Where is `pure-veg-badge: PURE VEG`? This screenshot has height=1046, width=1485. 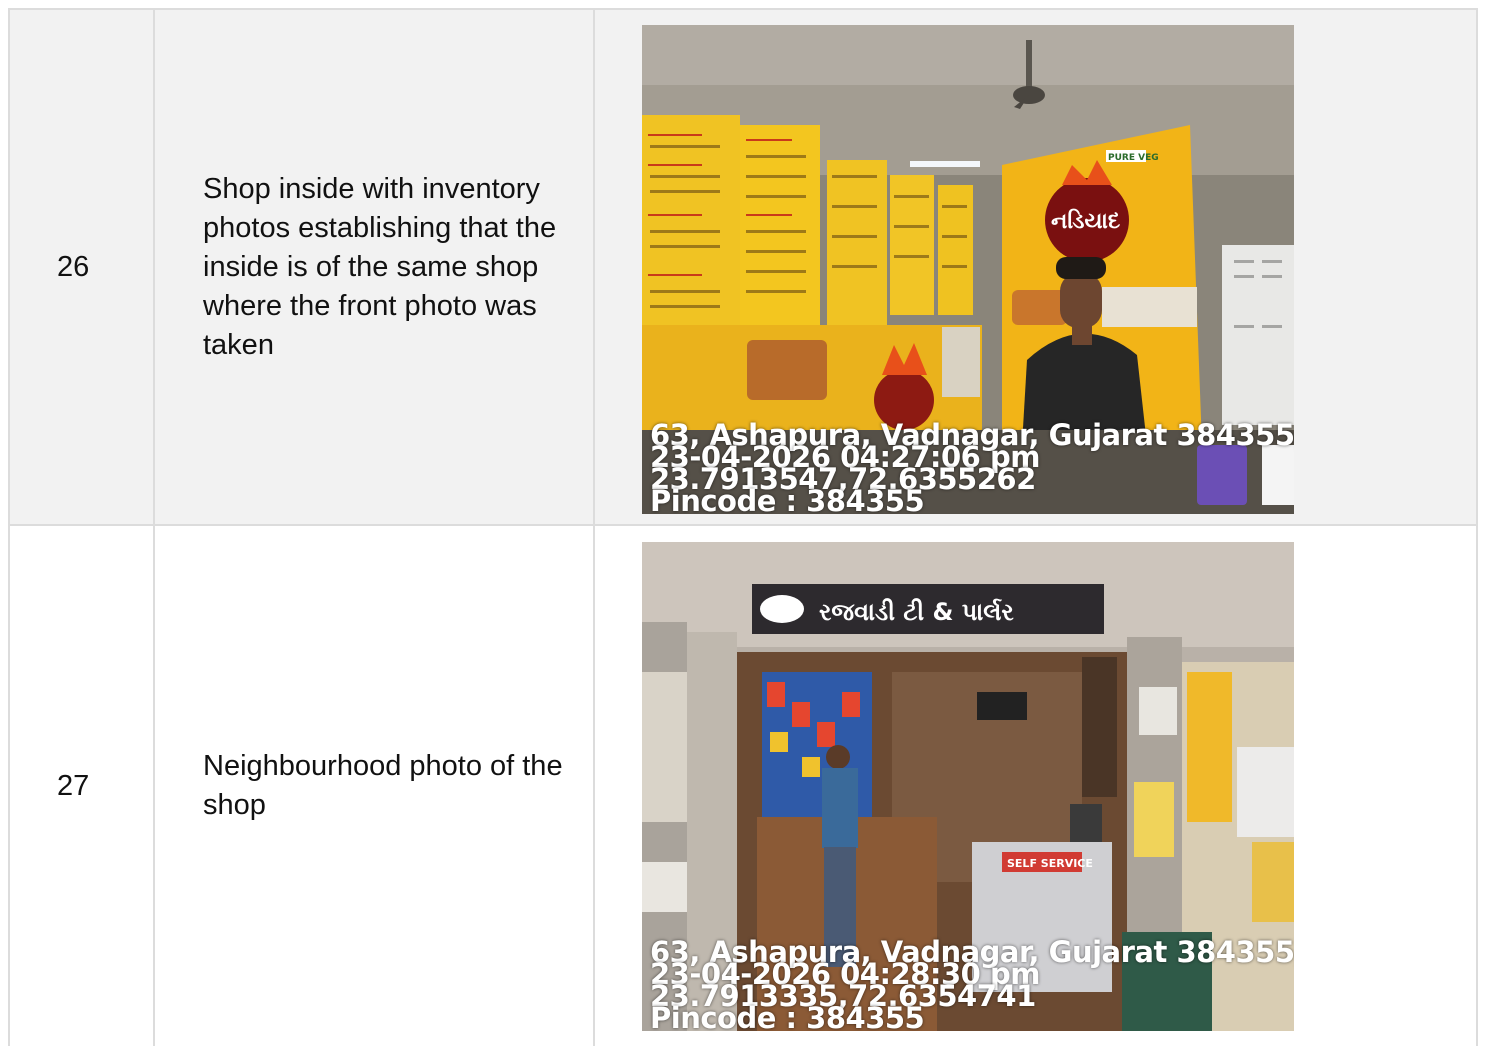
pure-veg-badge: PURE VEG is located at coordinates (1133, 158).